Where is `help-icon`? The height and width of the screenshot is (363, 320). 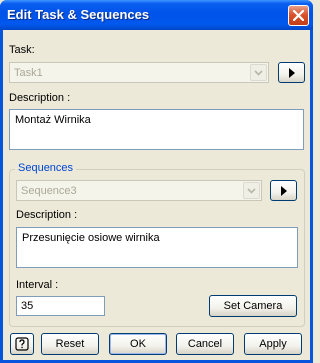
help-icon is located at coordinates (22, 344).